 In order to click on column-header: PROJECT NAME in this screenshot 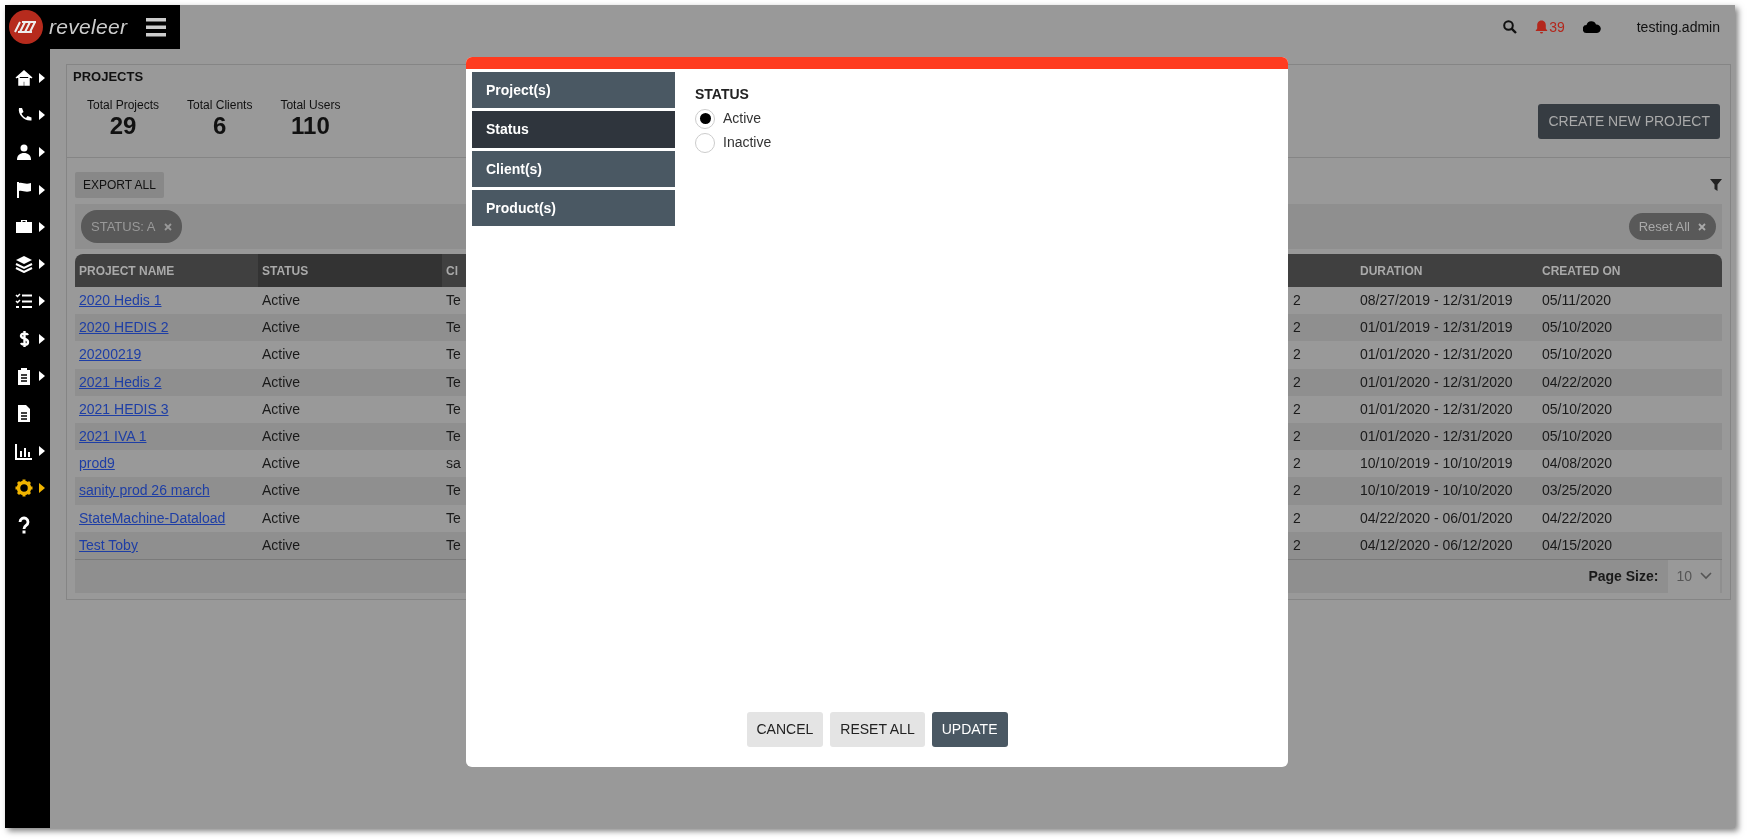, I will do `click(127, 271)`.